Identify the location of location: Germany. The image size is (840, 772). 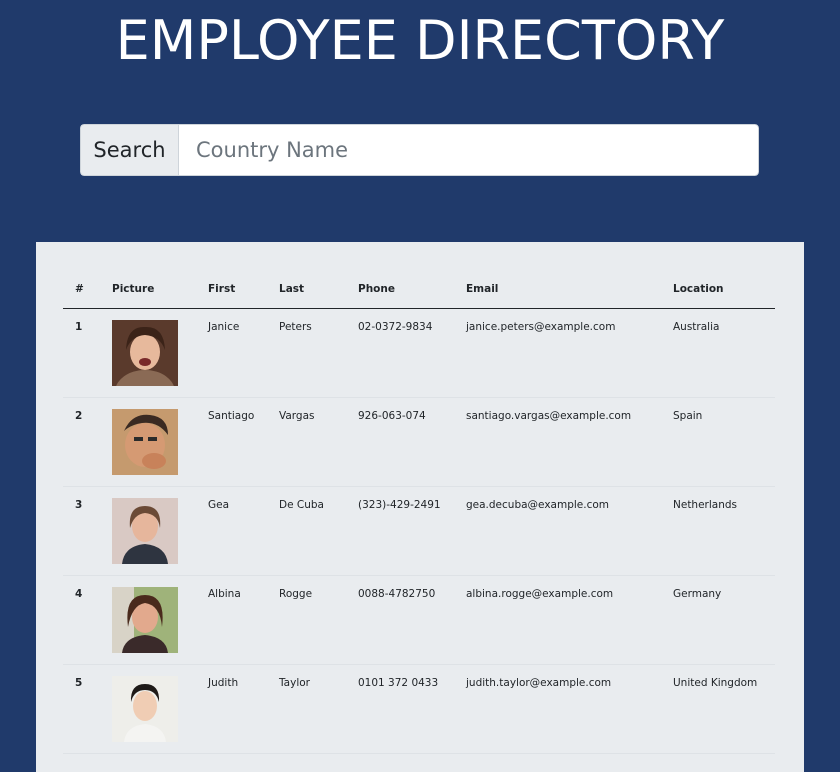
(718, 620).